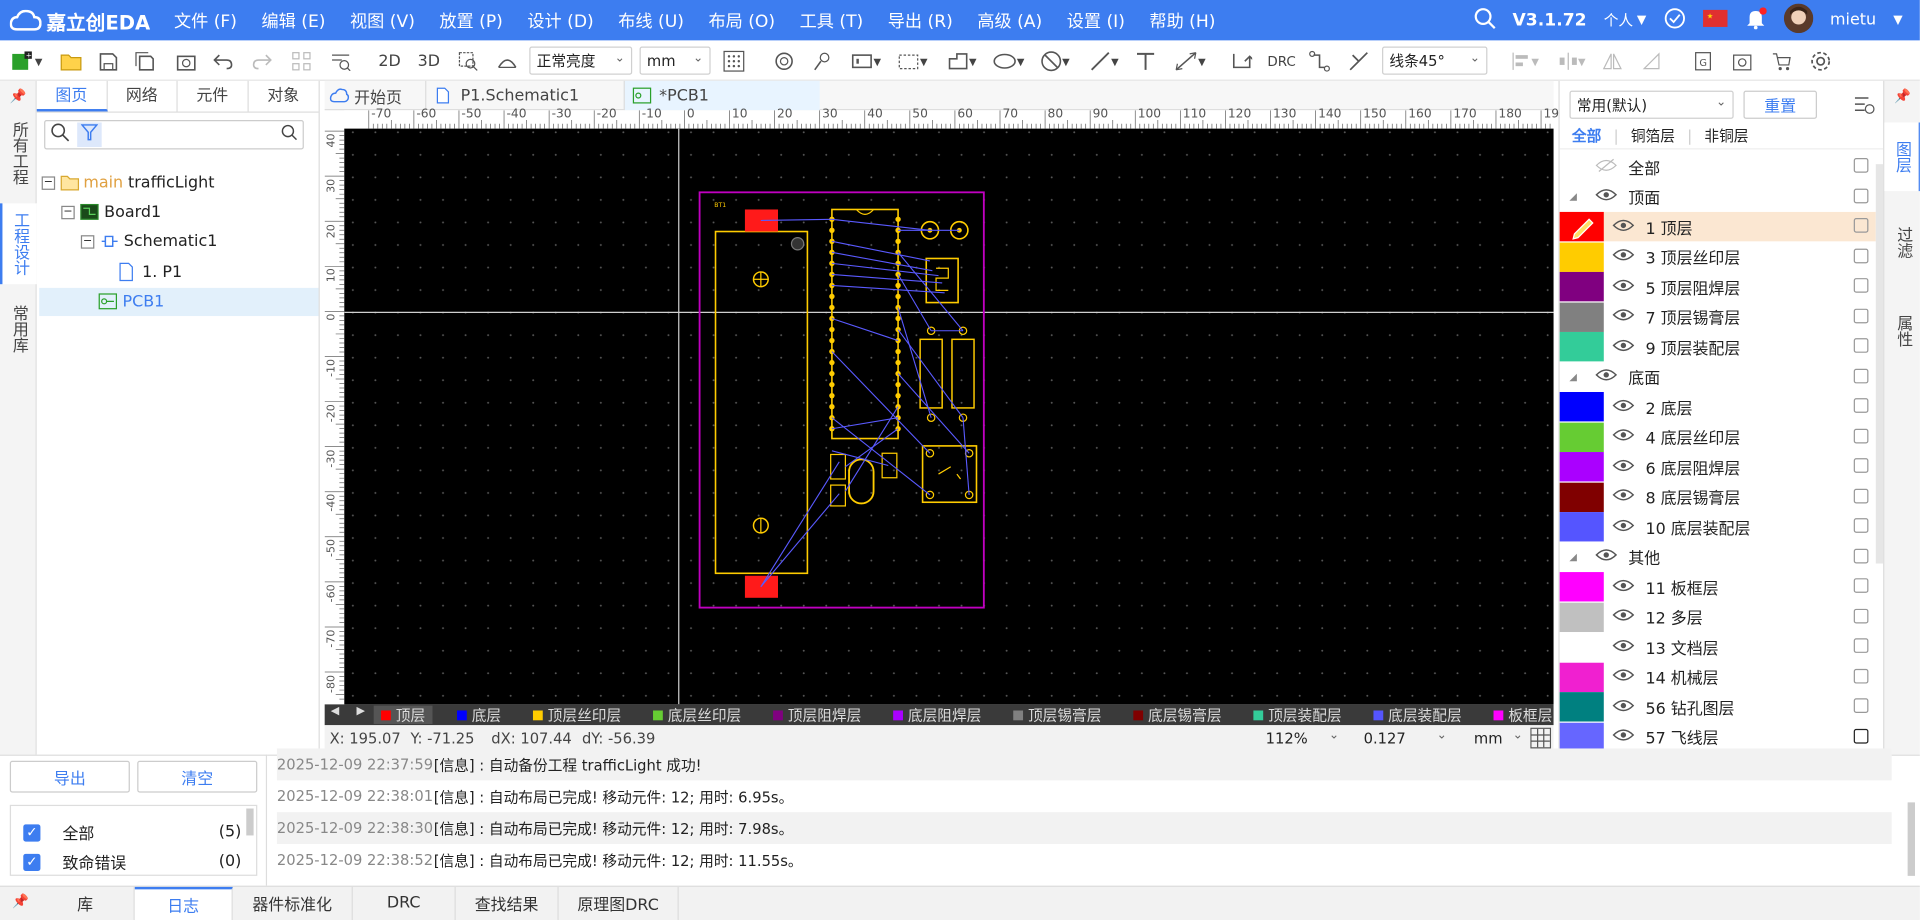 This screenshot has height=920, width=1920. I want to click on menu-edit: 编辑 (E), so click(293, 20).